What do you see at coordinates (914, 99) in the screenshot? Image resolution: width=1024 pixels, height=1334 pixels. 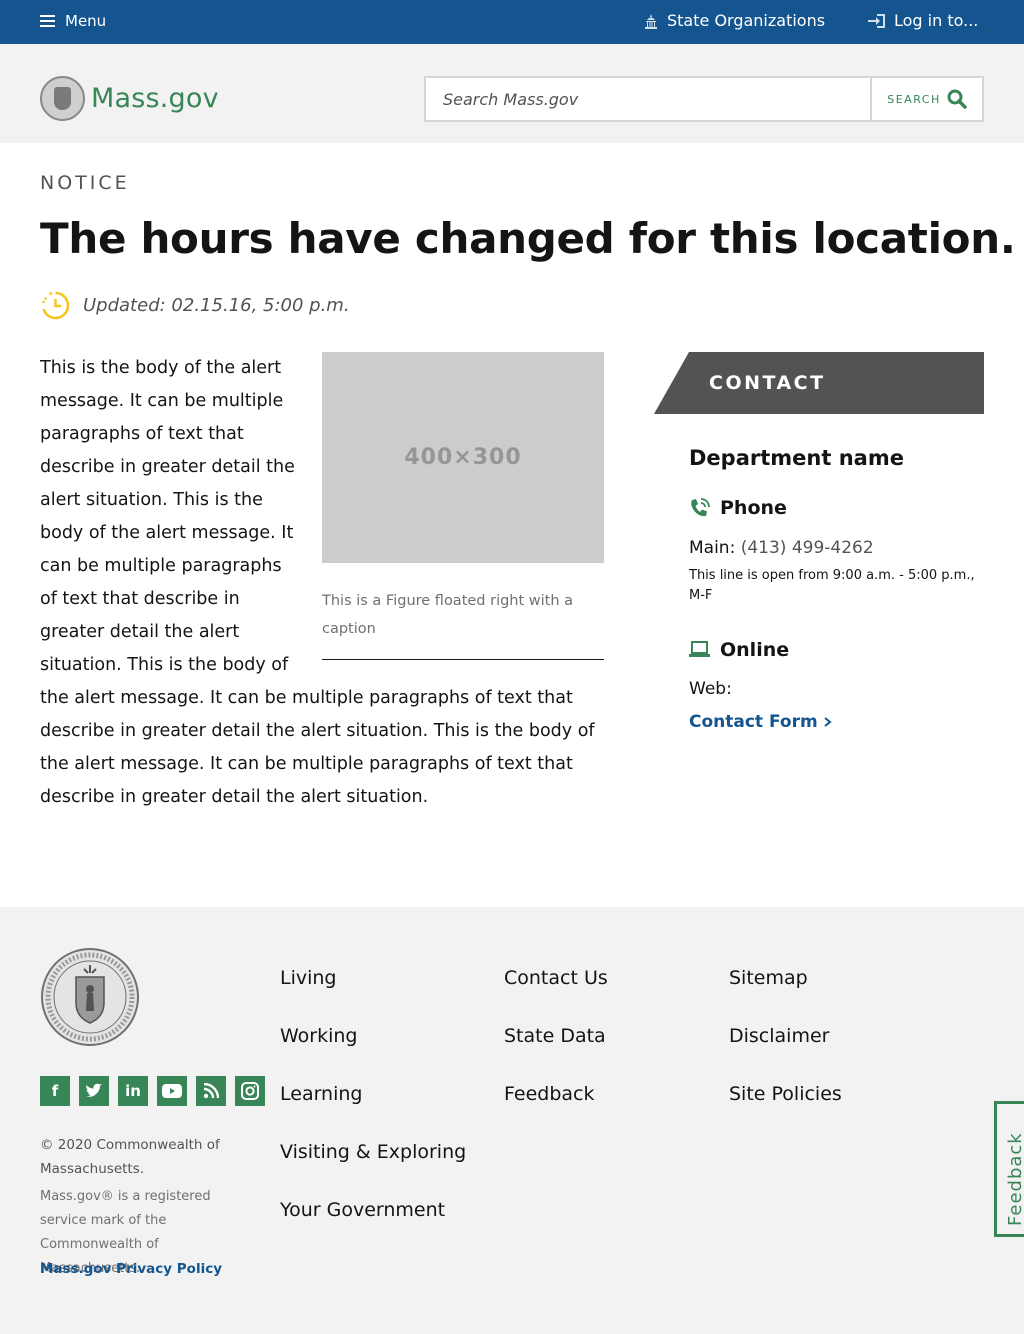 I see `search-button-label: SEARCH` at bounding box center [914, 99].